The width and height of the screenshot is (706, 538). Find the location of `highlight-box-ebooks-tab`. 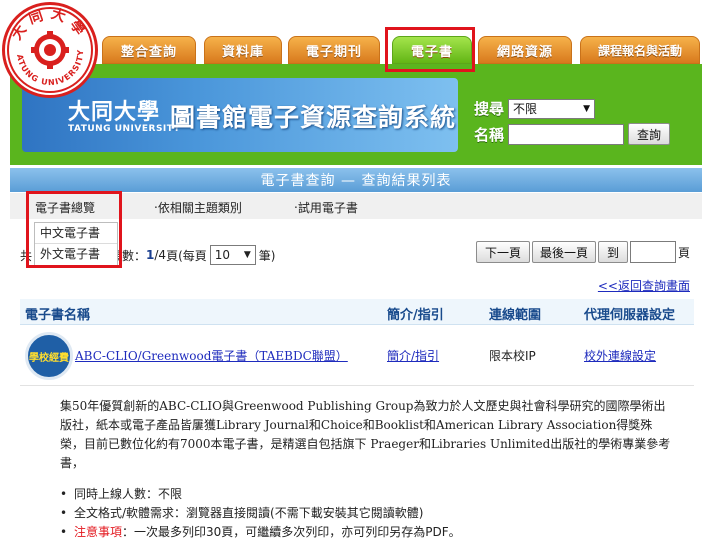

highlight-box-ebooks-tab is located at coordinates (430, 49).